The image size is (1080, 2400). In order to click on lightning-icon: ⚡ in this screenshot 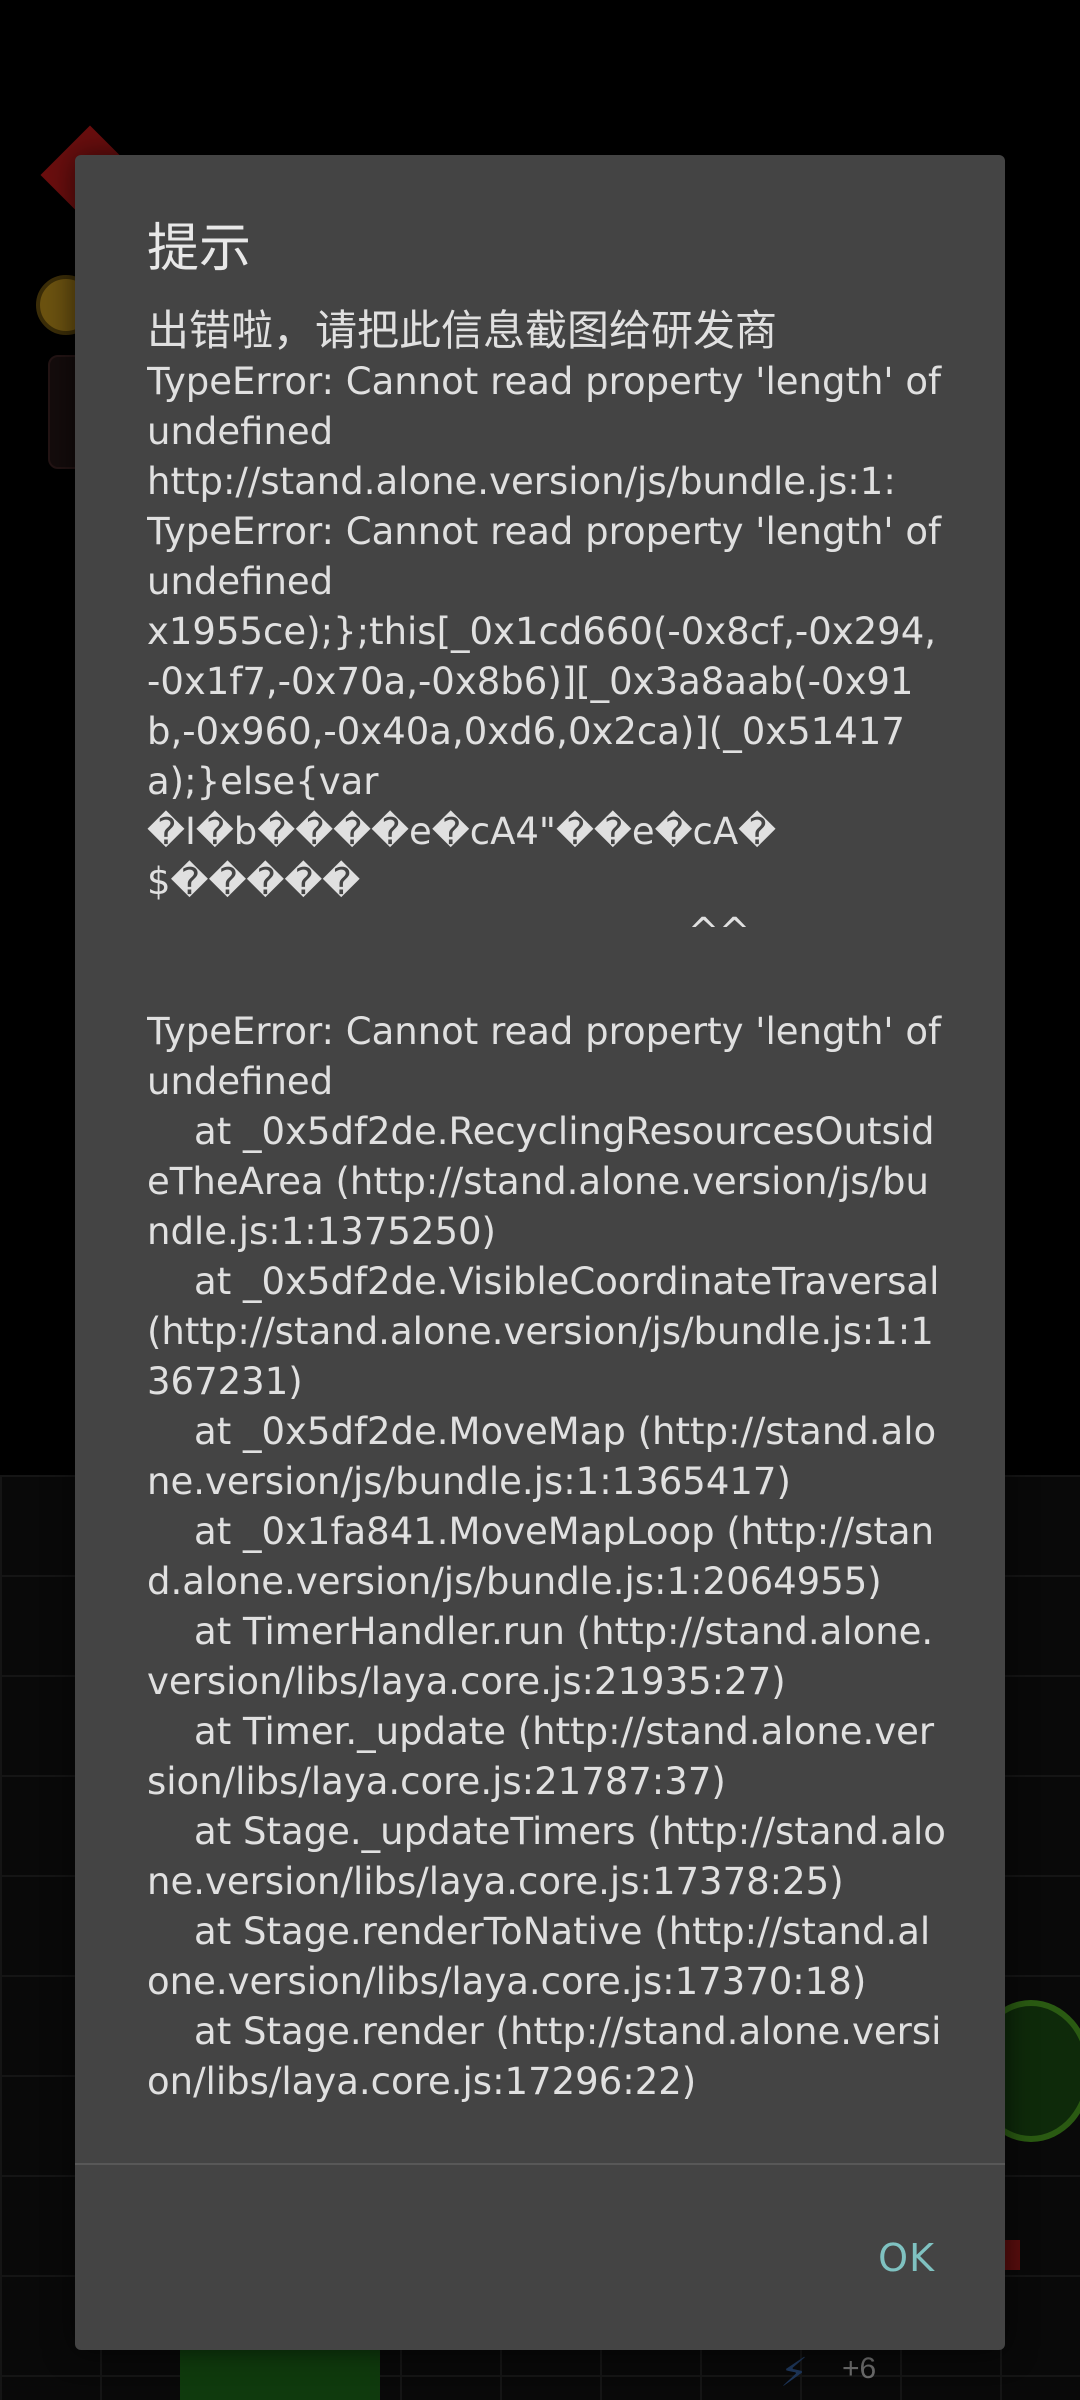, I will do `click(794, 2373)`.